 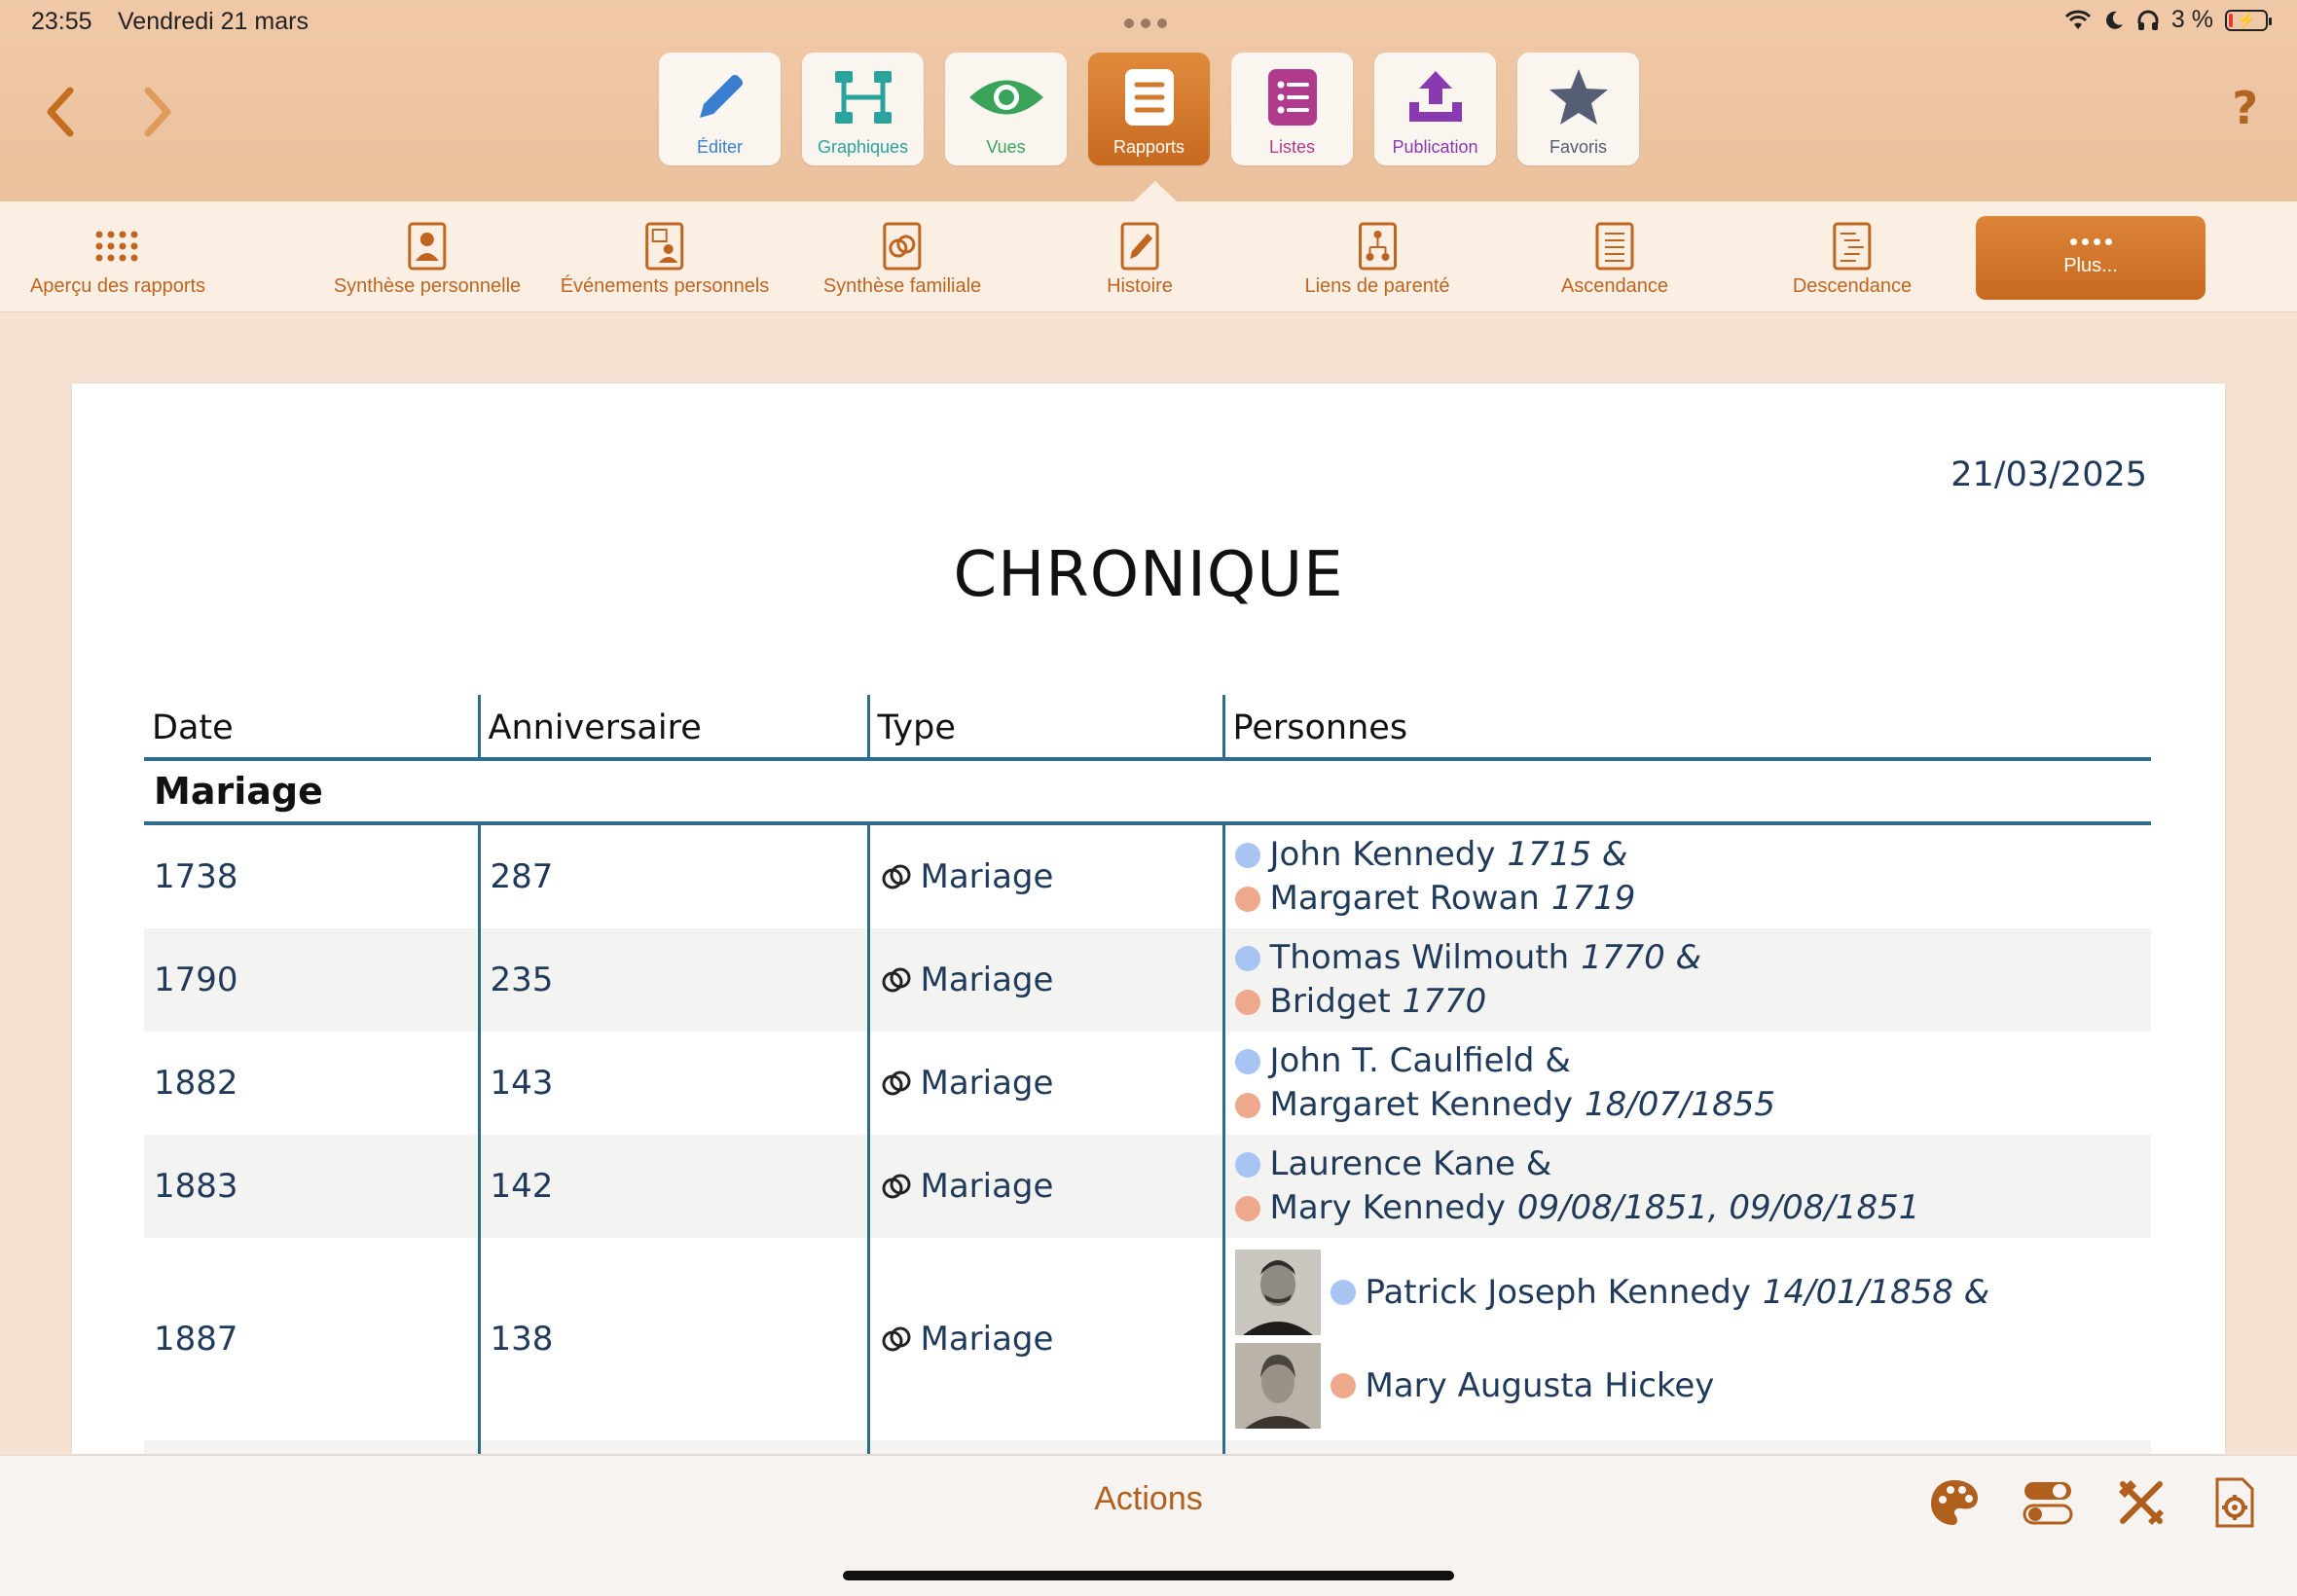 What do you see at coordinates (1614, 246) in the screenshot?
I see `ancestry-document-icon` at bounding box center [1614, 246].